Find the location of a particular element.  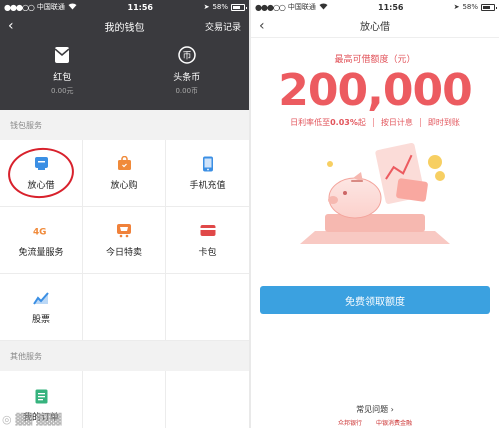

service-shopping: 放心购 is located at coordinates (124, 173).